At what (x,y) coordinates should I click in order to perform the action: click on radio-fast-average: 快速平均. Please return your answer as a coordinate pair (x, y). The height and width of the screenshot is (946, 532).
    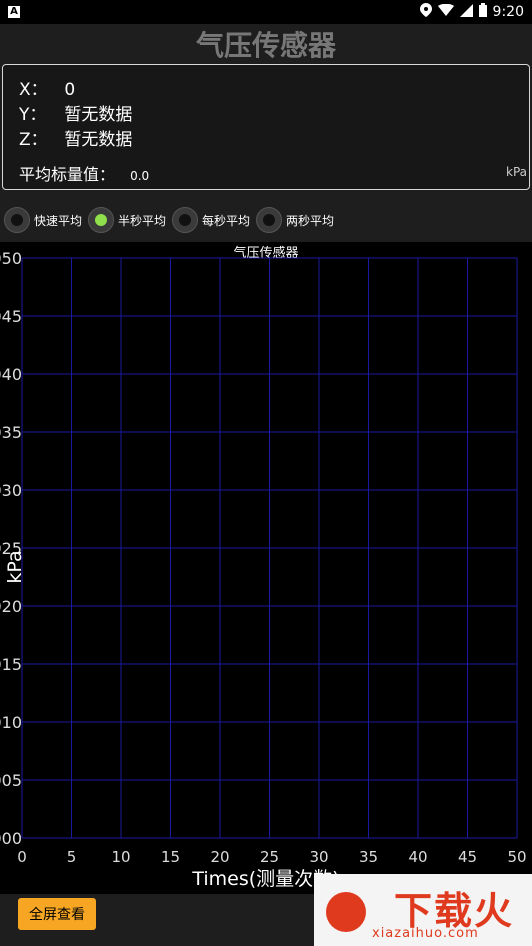
    Looking at the image, I should click on (43, 220).